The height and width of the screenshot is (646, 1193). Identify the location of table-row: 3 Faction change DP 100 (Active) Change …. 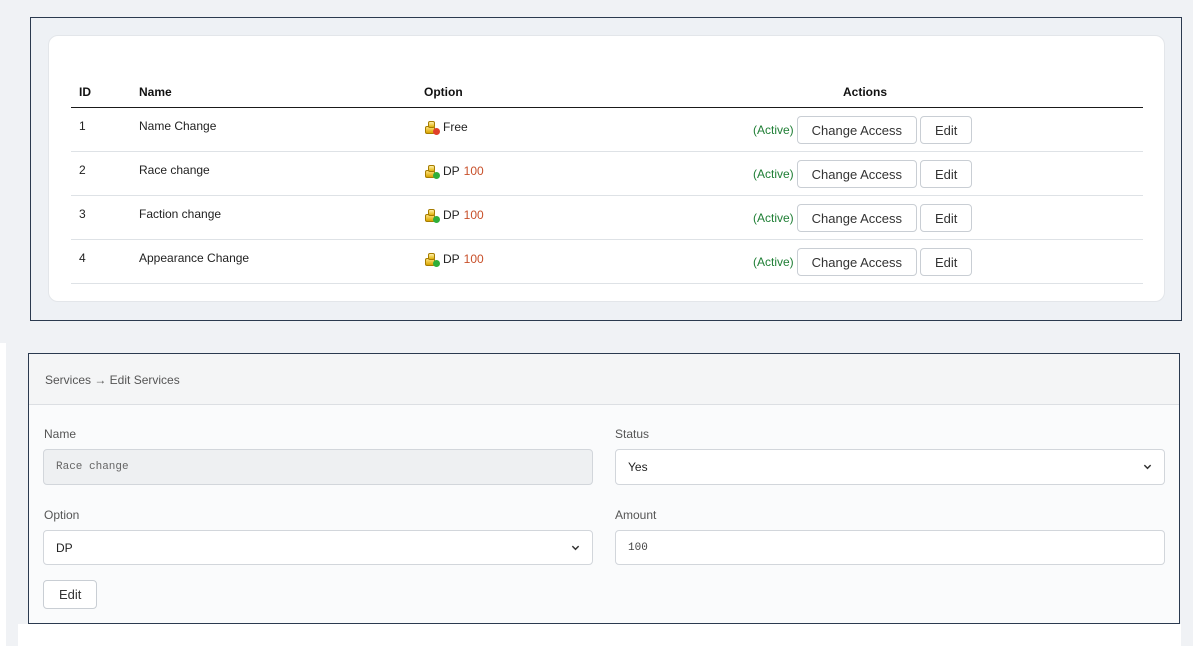
(607, 218).